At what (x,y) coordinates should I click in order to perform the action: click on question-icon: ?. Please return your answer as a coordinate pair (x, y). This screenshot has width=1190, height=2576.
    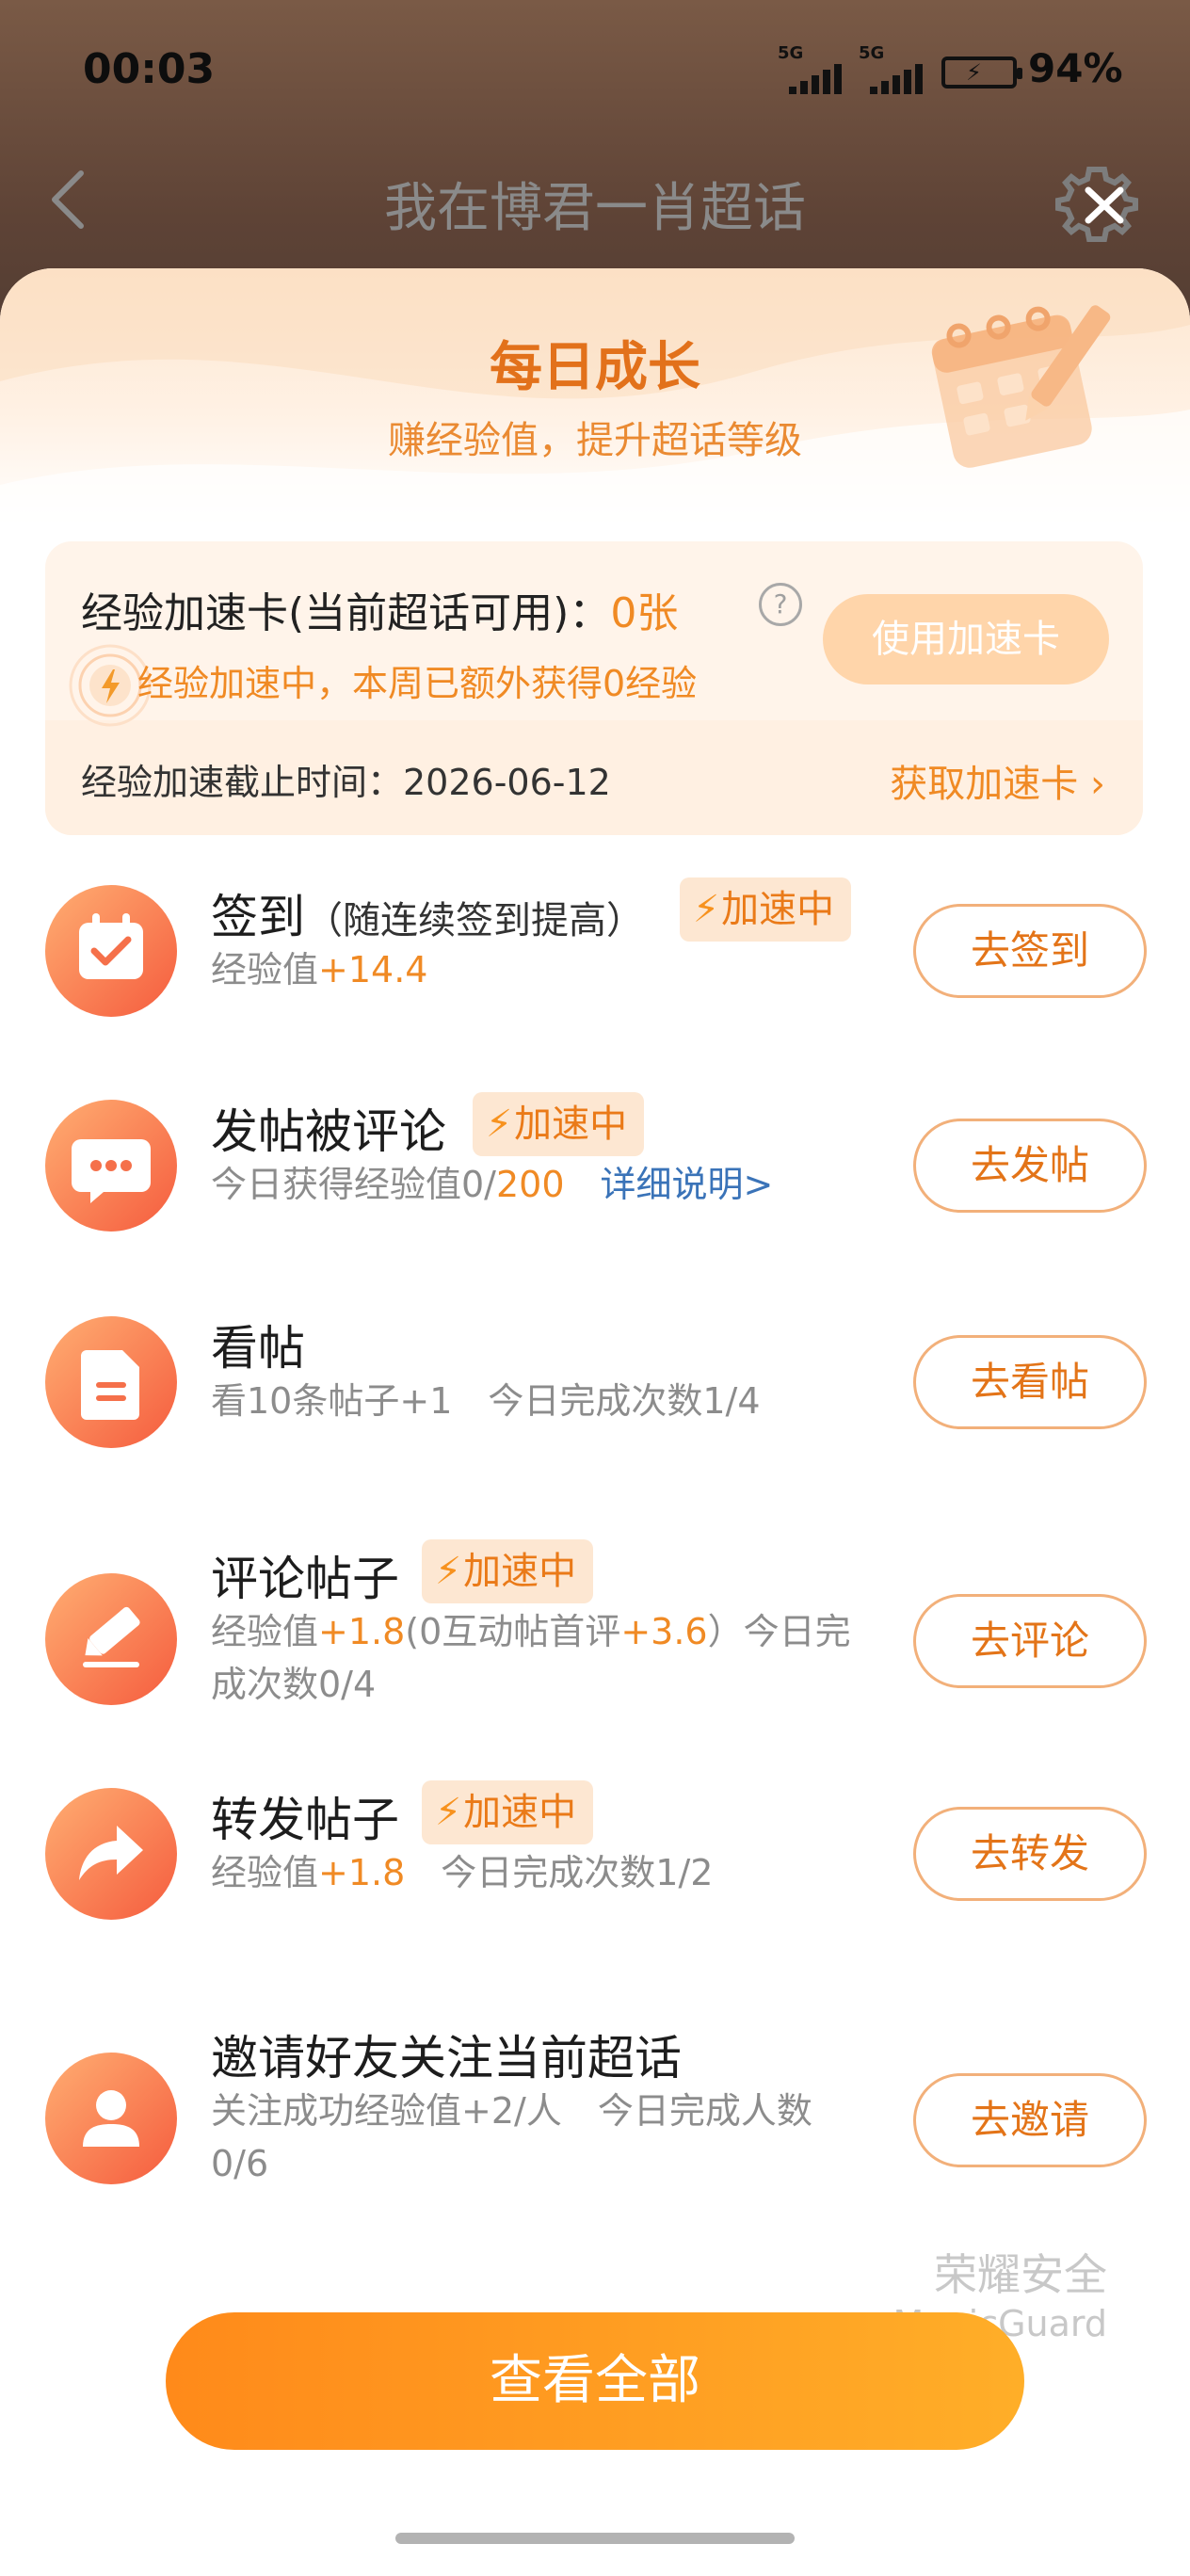
    Looking at the image, I should click on (780, 604).